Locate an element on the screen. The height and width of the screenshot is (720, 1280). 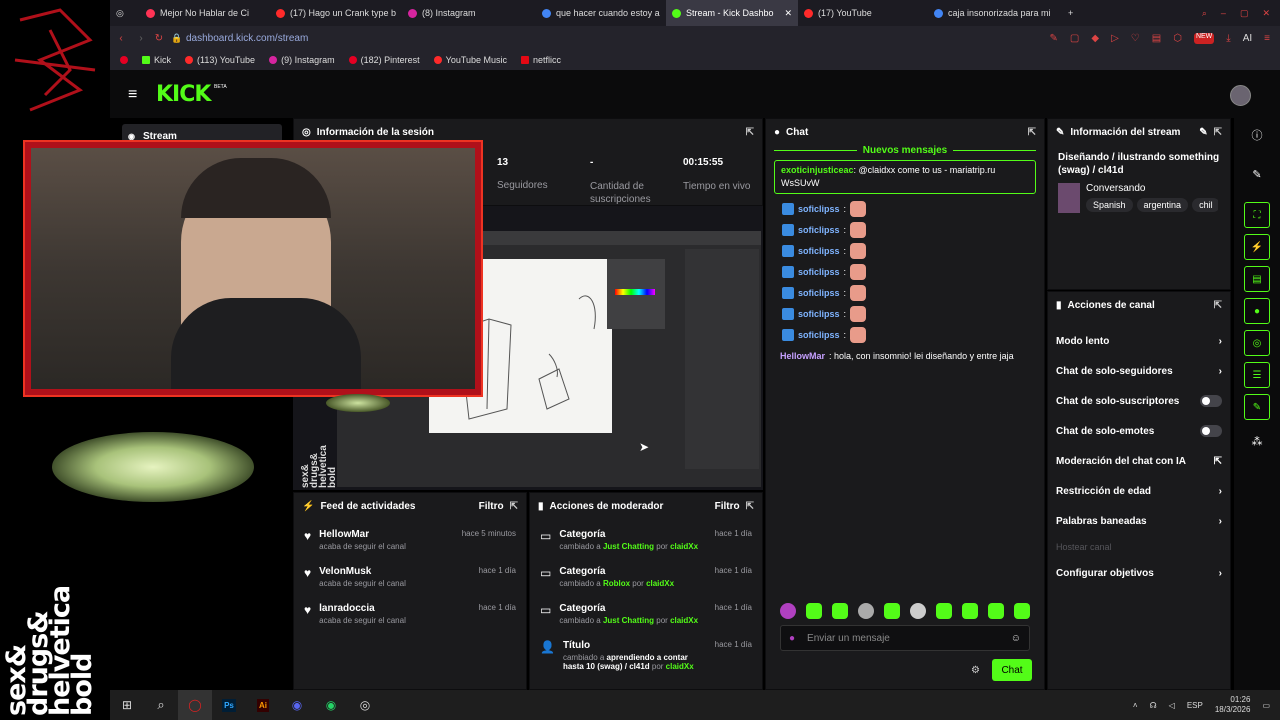
badge-icon: NEW is located at coordinates (1204, 38).